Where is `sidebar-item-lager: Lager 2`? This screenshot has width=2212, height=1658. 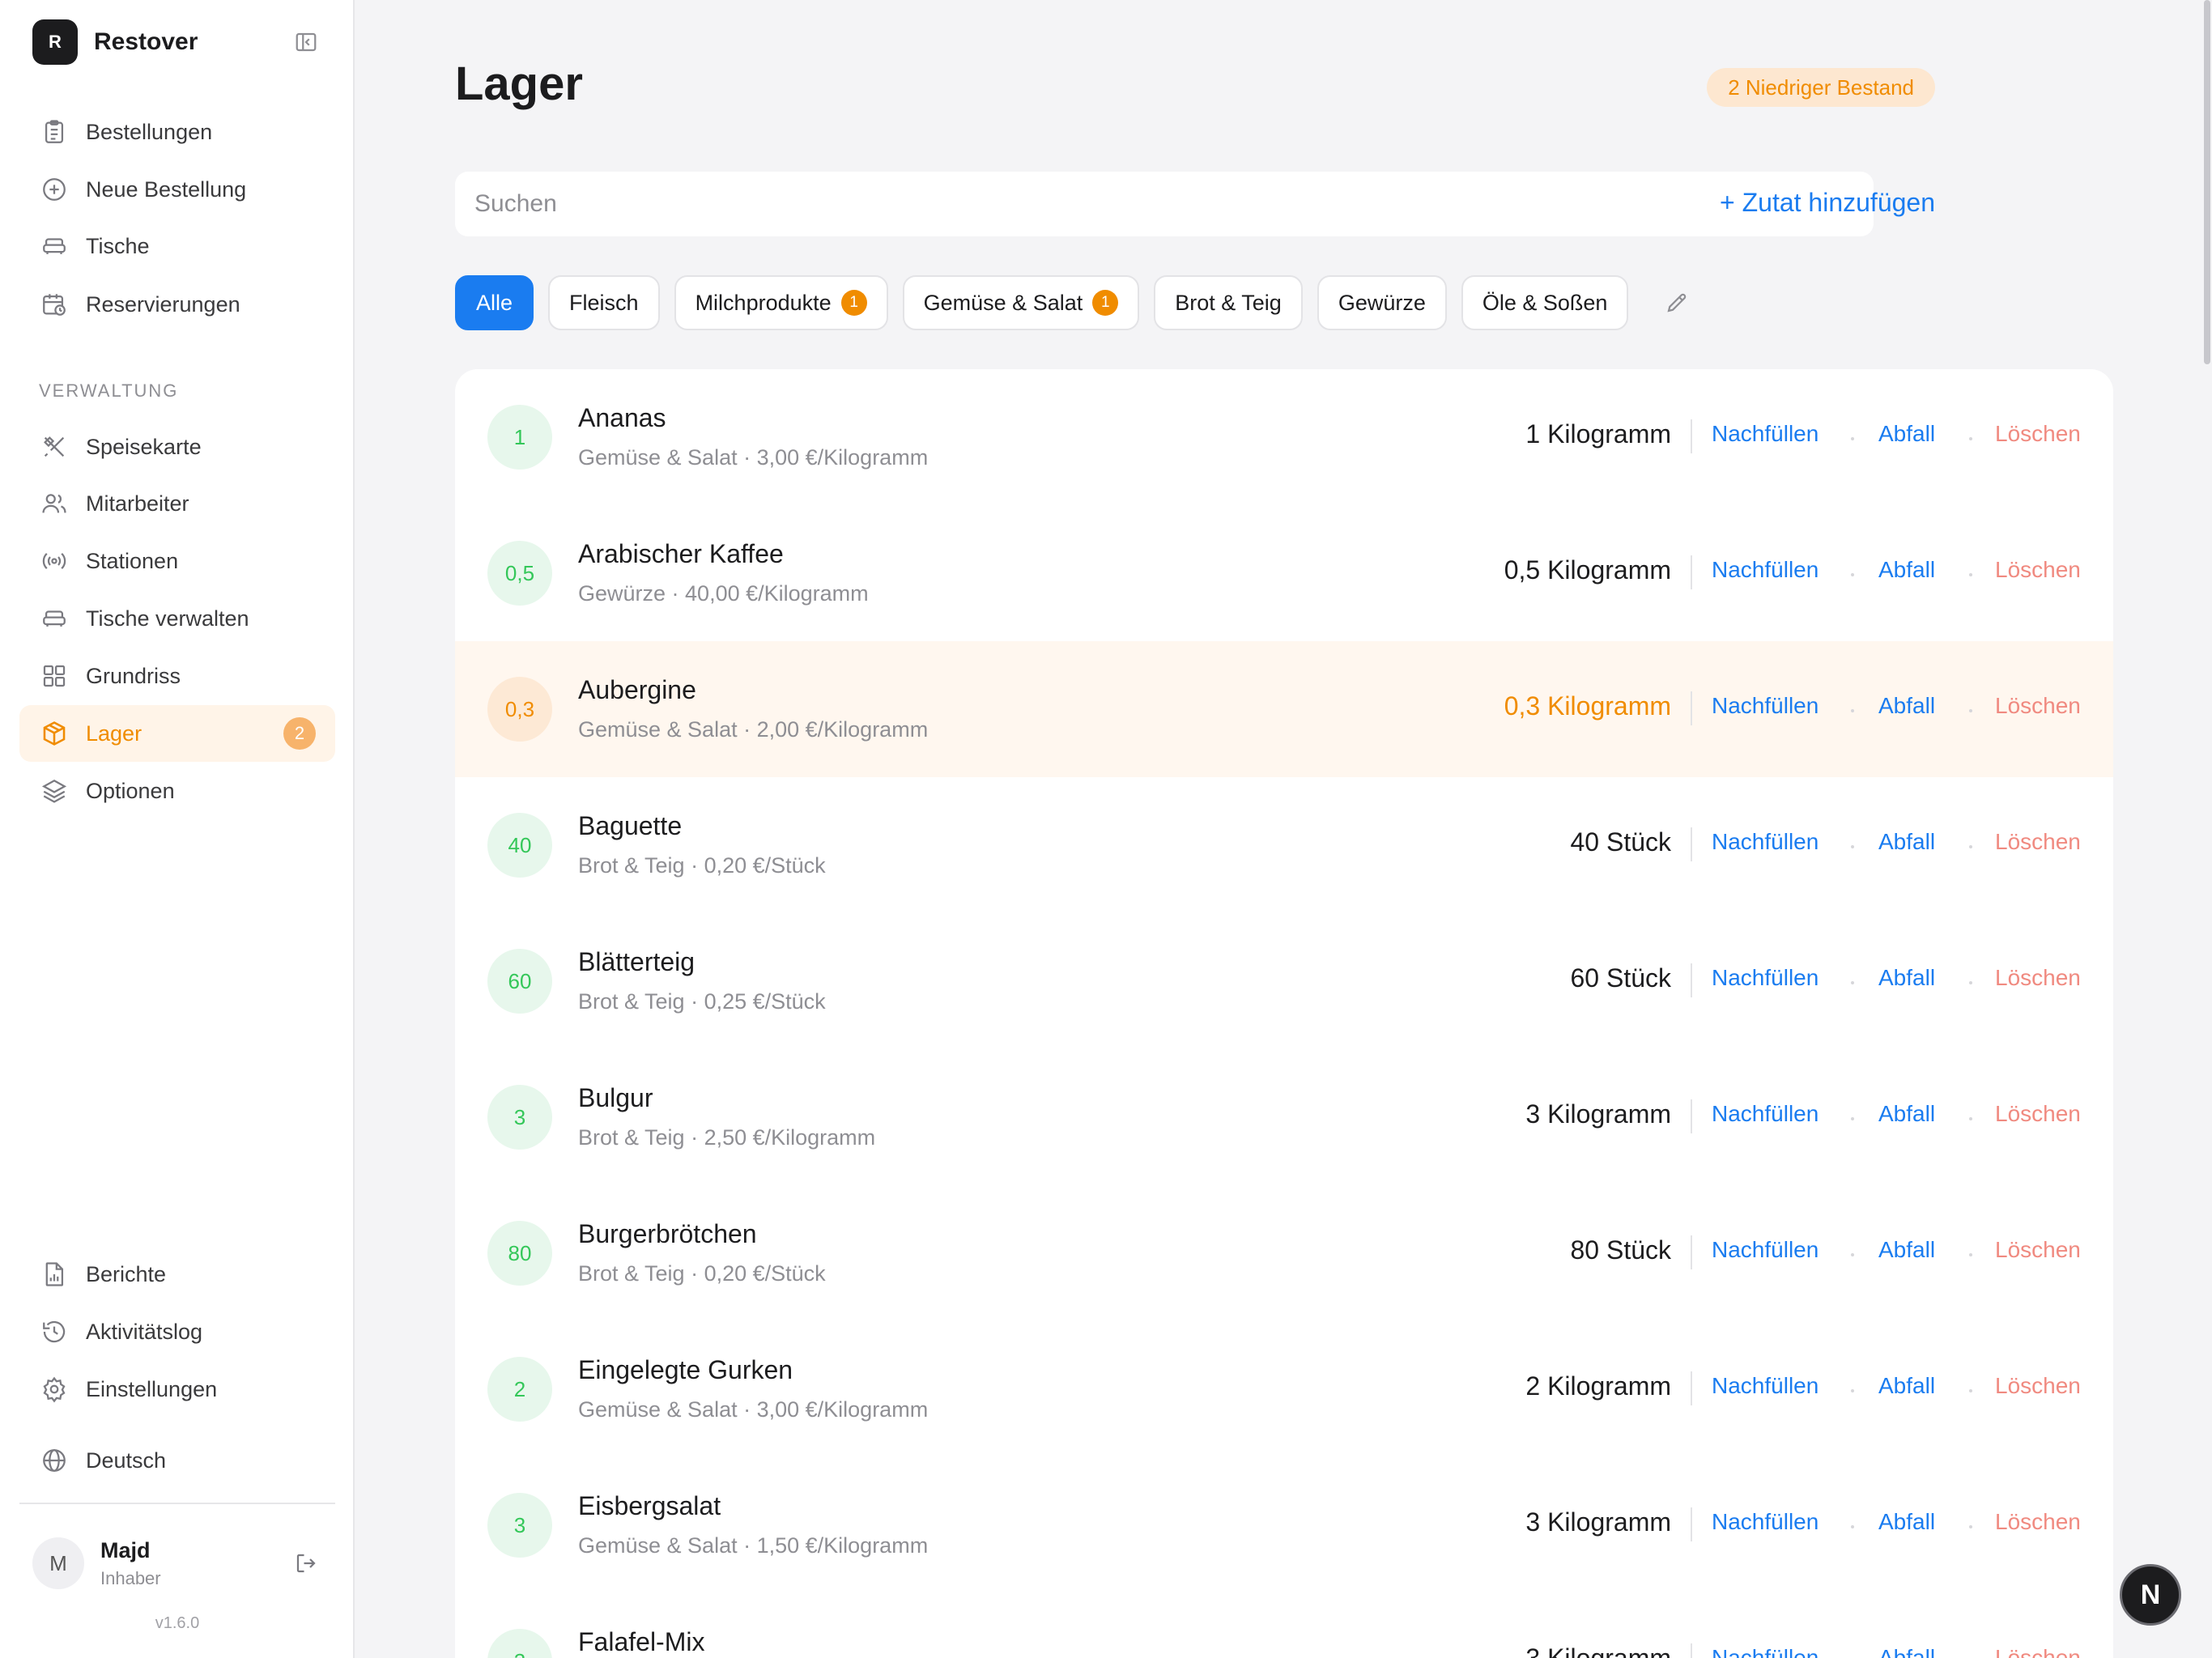
sidebar-item-lager: Lager 2 is located at coordinates (177, 733).